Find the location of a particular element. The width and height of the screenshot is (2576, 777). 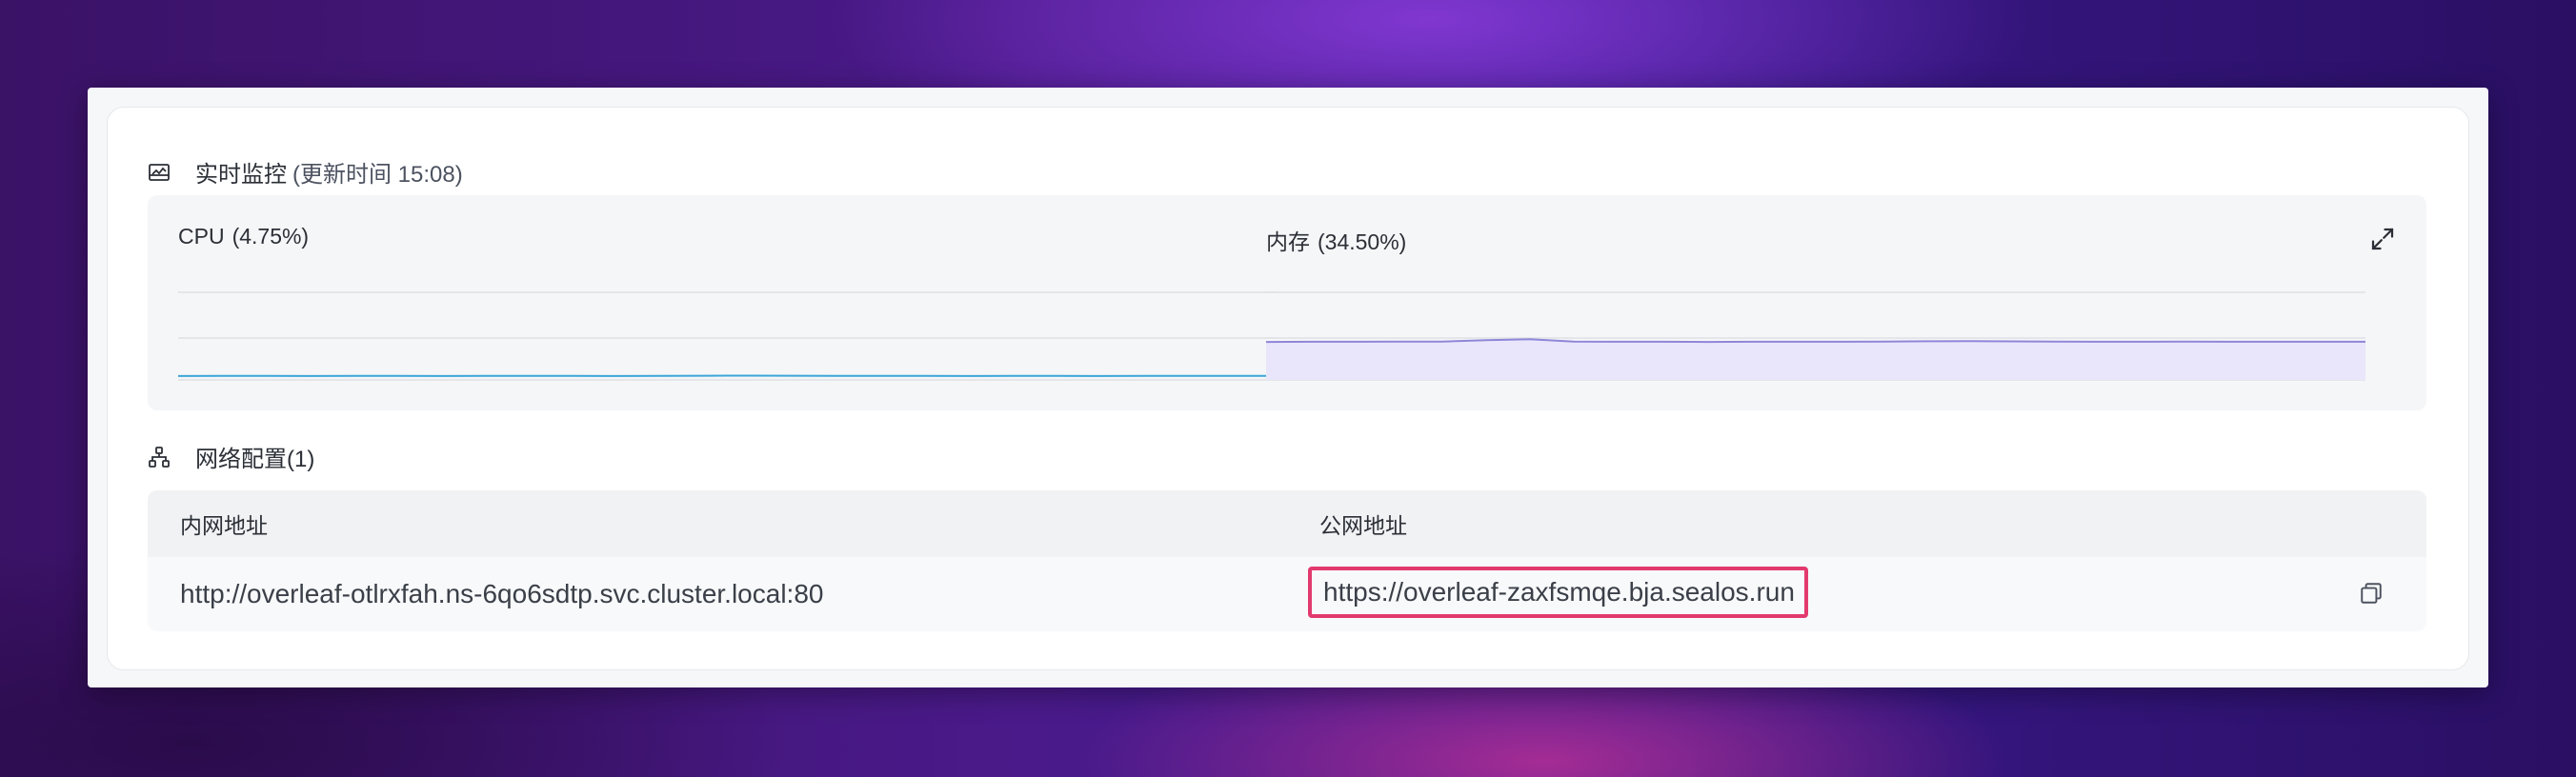

copy-icon is located at coordinates (2371, 593).